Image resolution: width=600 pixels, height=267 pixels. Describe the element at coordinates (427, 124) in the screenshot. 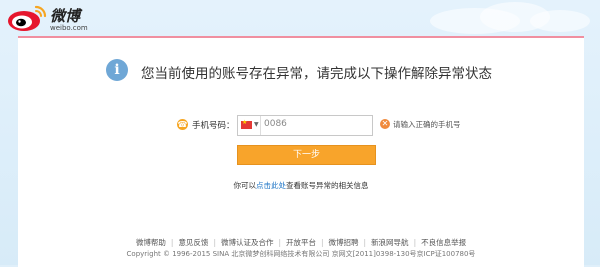

I see `error-text: 请输入正确的手机号` at that location.